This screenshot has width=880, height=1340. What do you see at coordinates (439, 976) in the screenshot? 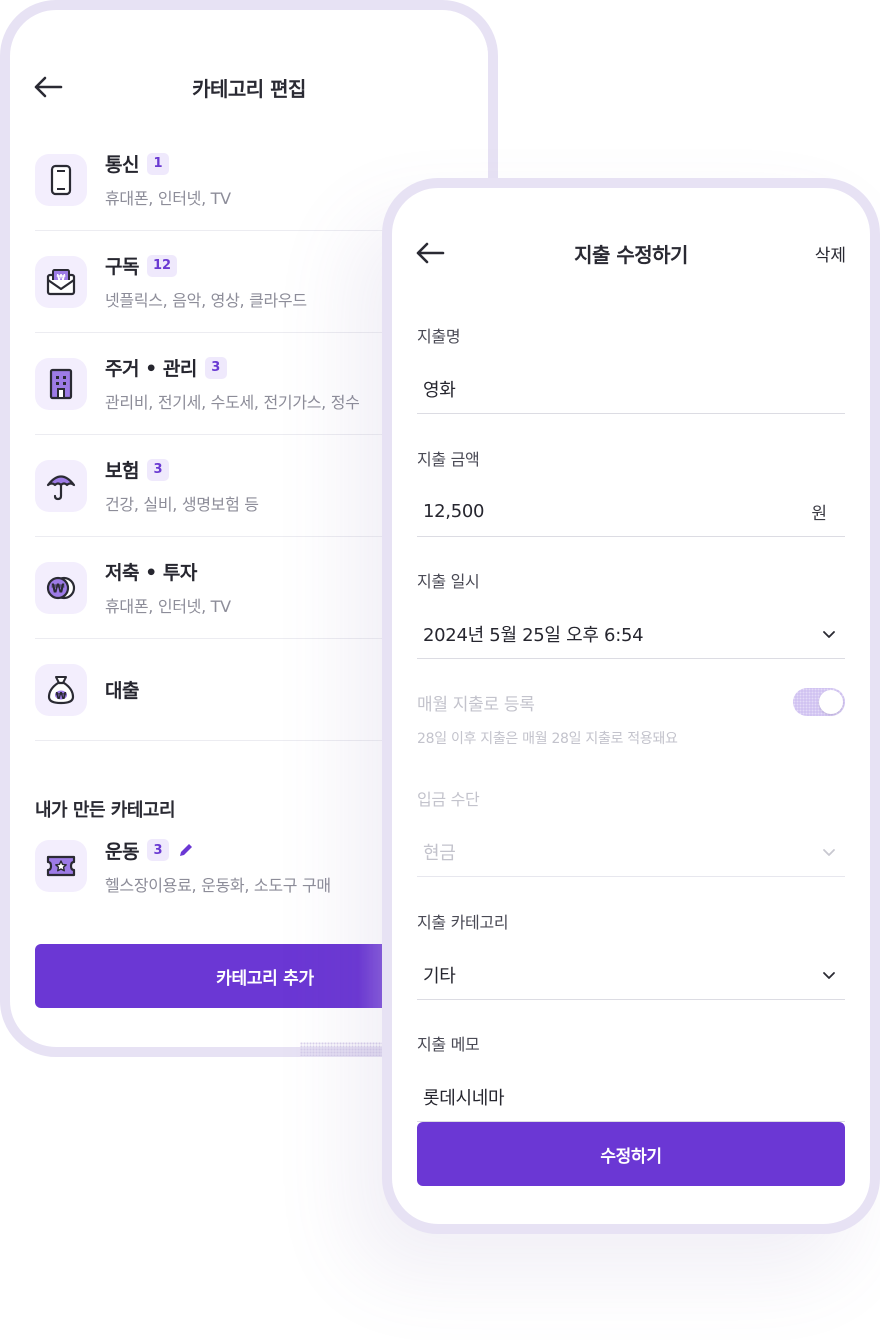
I see `field-value: 기타` at bounding box center [439, 976].